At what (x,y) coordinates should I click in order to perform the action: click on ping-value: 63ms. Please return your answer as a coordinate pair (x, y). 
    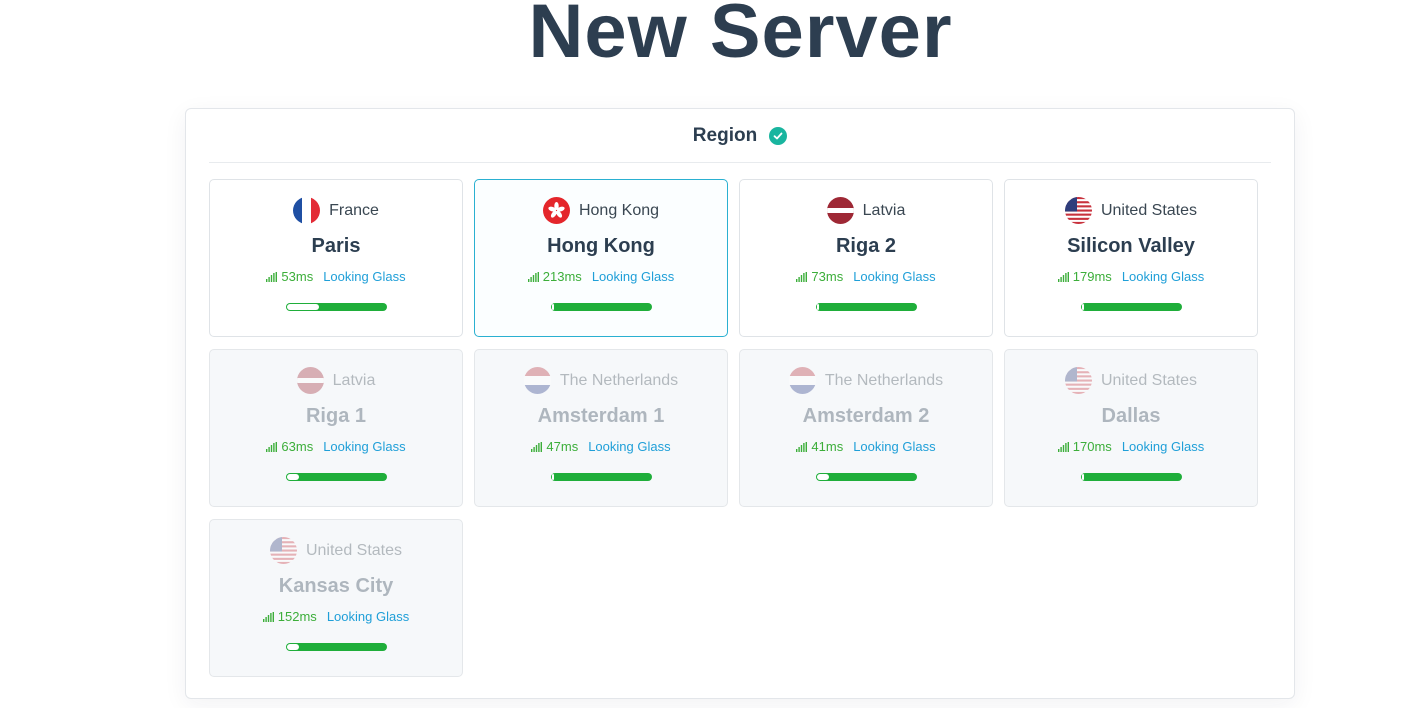
    Looking at the image, I should click on (297, 446).